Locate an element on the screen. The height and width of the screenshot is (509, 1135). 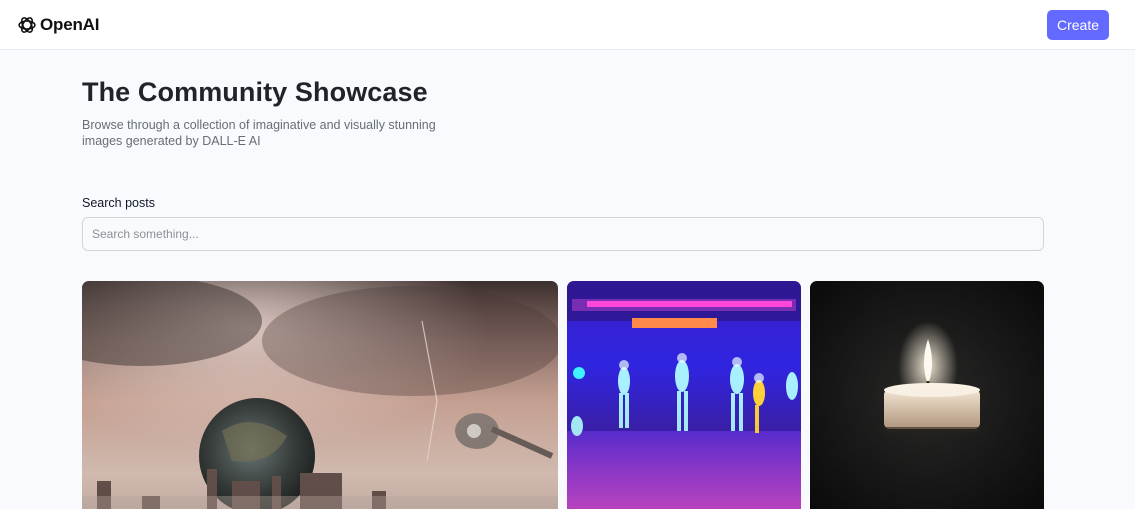
create-button: Create is located at coordinates (1078, 24).